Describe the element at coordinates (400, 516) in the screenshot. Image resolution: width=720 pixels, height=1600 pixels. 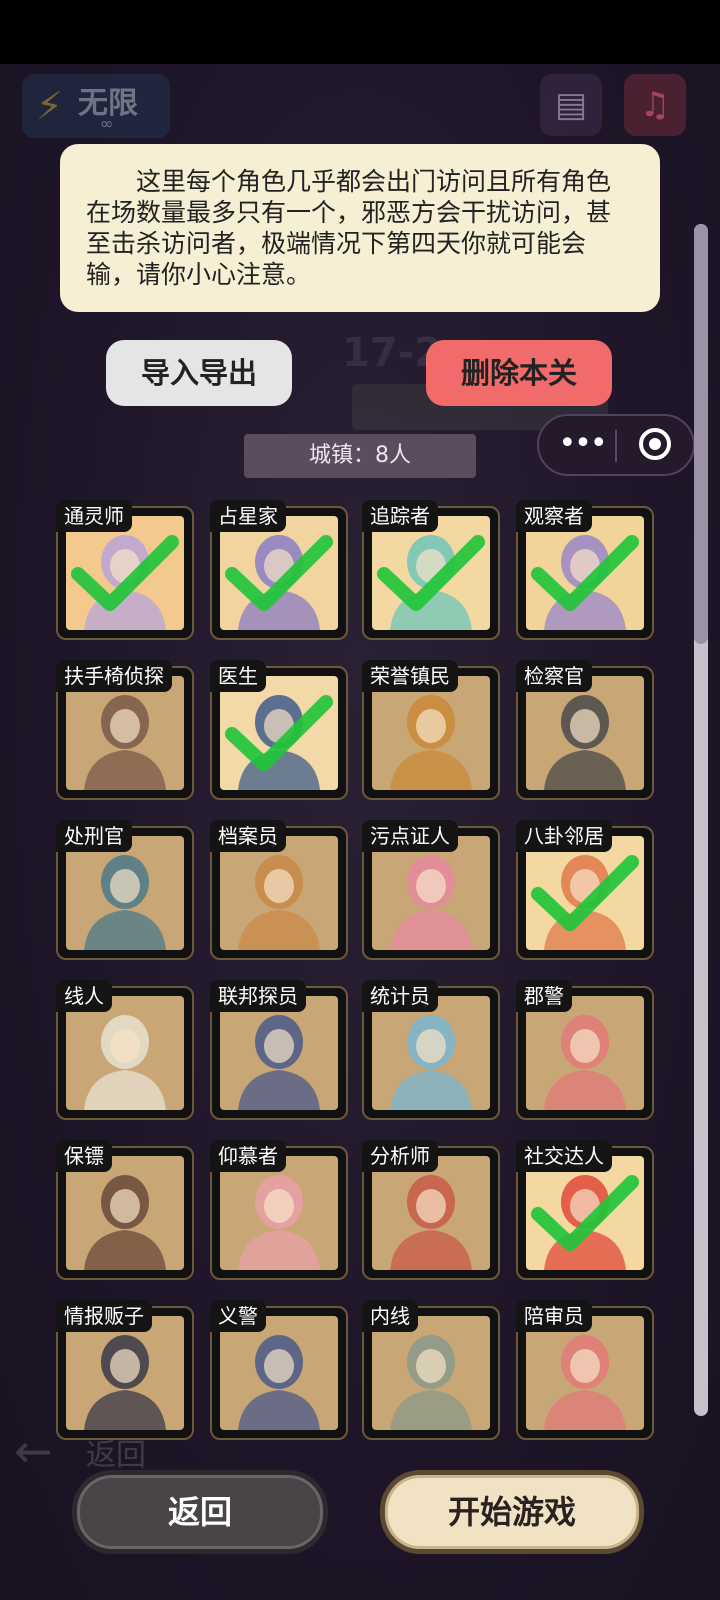
I see `role-name: 追踪者` at that location.